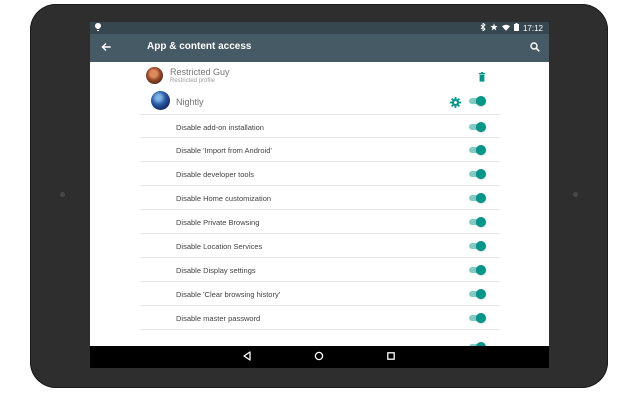 The image size is (640, 400). Describe the element at coordinates (219, 246) in the screenshot. I see `setting-label: Disable Location Services` at that location.